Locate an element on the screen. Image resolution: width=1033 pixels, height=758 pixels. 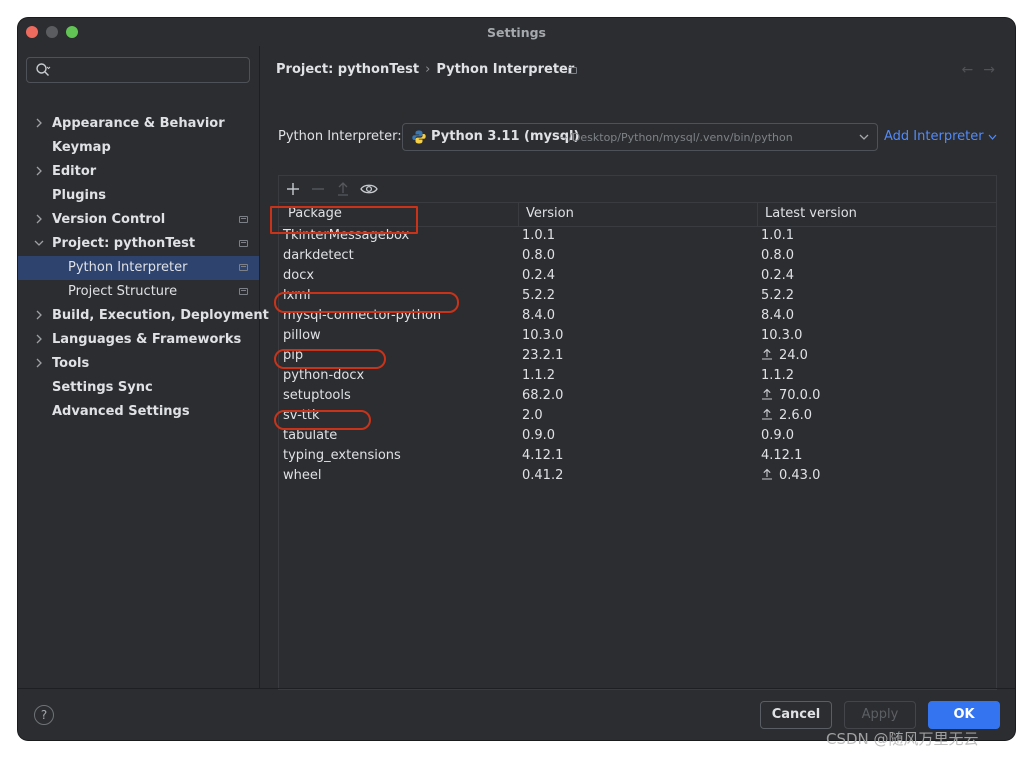
latest-version-text: 0.8.0 is located at coordinates (778, 255).